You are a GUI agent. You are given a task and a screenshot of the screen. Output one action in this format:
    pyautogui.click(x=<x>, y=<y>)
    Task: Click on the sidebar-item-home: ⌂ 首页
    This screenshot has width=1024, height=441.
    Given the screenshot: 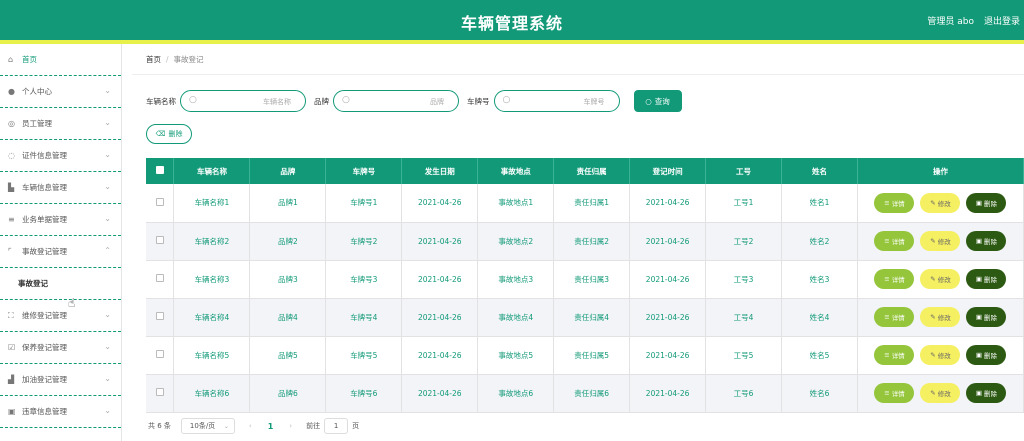 What is the action you would take?
    pyautogui.click(x=60, y=60)
    